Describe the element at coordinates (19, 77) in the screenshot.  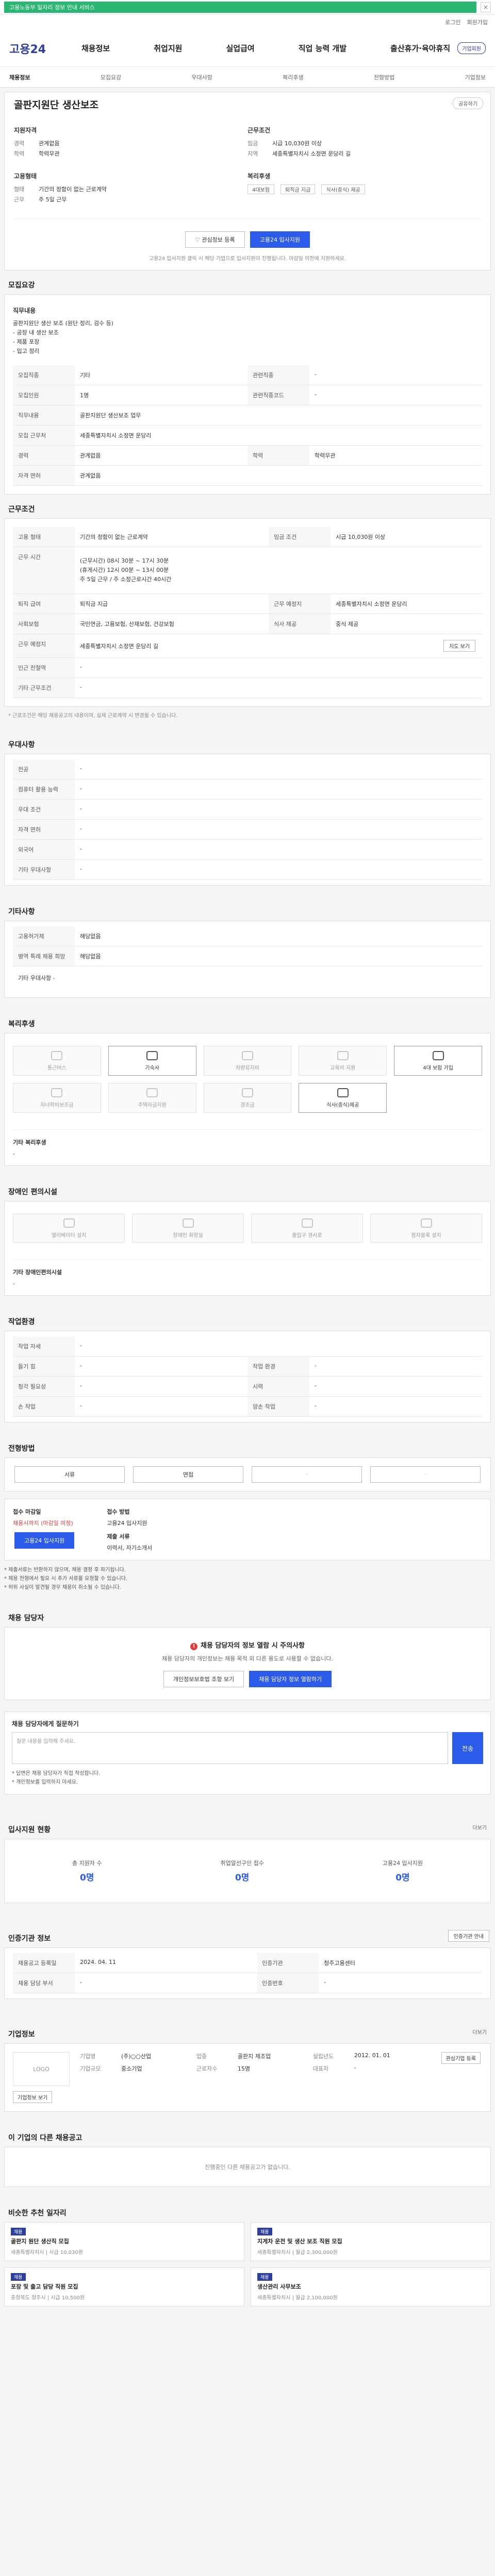
I see `tab-job-info: 채용정보` at that location.